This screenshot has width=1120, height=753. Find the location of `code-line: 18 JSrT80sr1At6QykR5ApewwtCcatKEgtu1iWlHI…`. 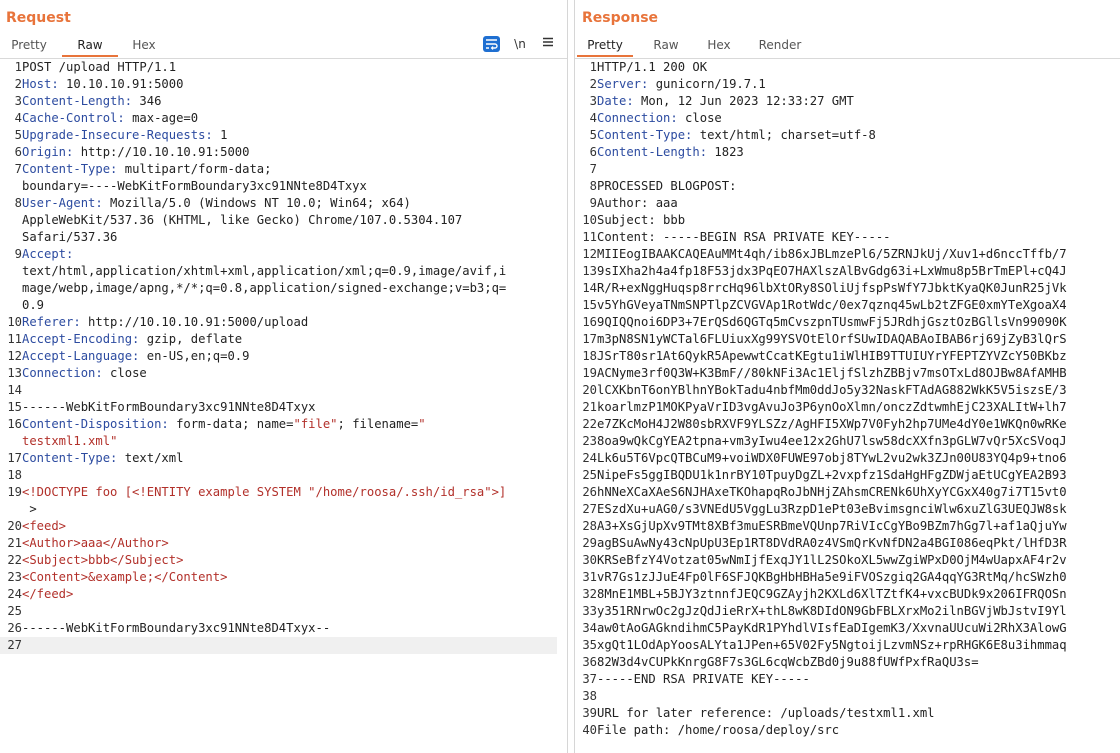

code-line: 18 JSrT80sr1At6QykR5ApewwtCcatKEgtu1iWlHI… is located at coordinates (824, 356).